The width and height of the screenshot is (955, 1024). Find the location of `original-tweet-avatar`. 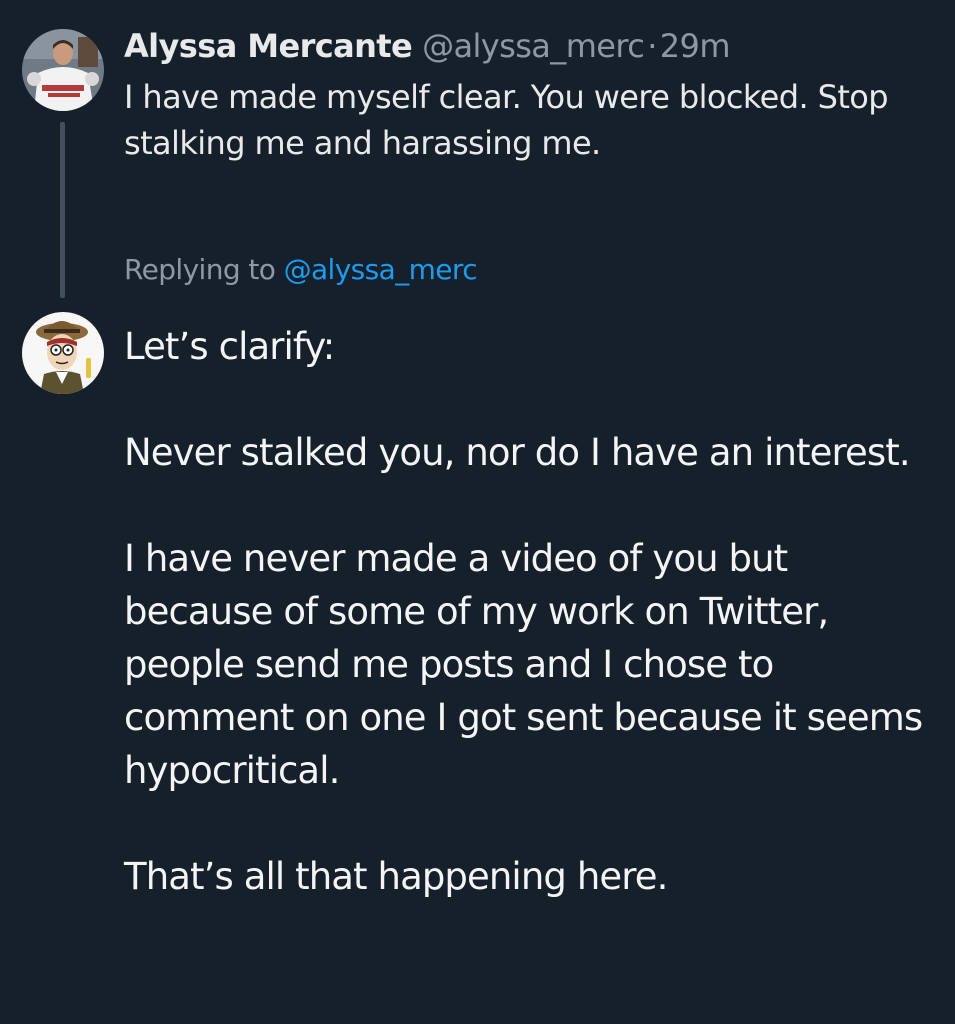

original-tweet-avatar is located at coordinates (63, 70).